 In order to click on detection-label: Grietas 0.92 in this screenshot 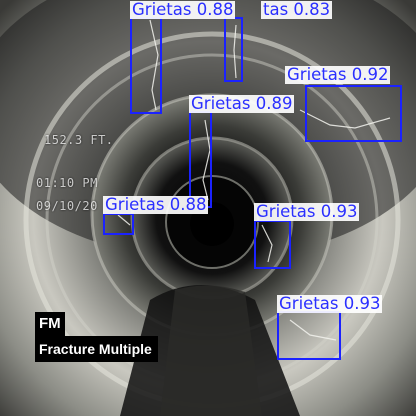, I will do `click(338, 74)`.